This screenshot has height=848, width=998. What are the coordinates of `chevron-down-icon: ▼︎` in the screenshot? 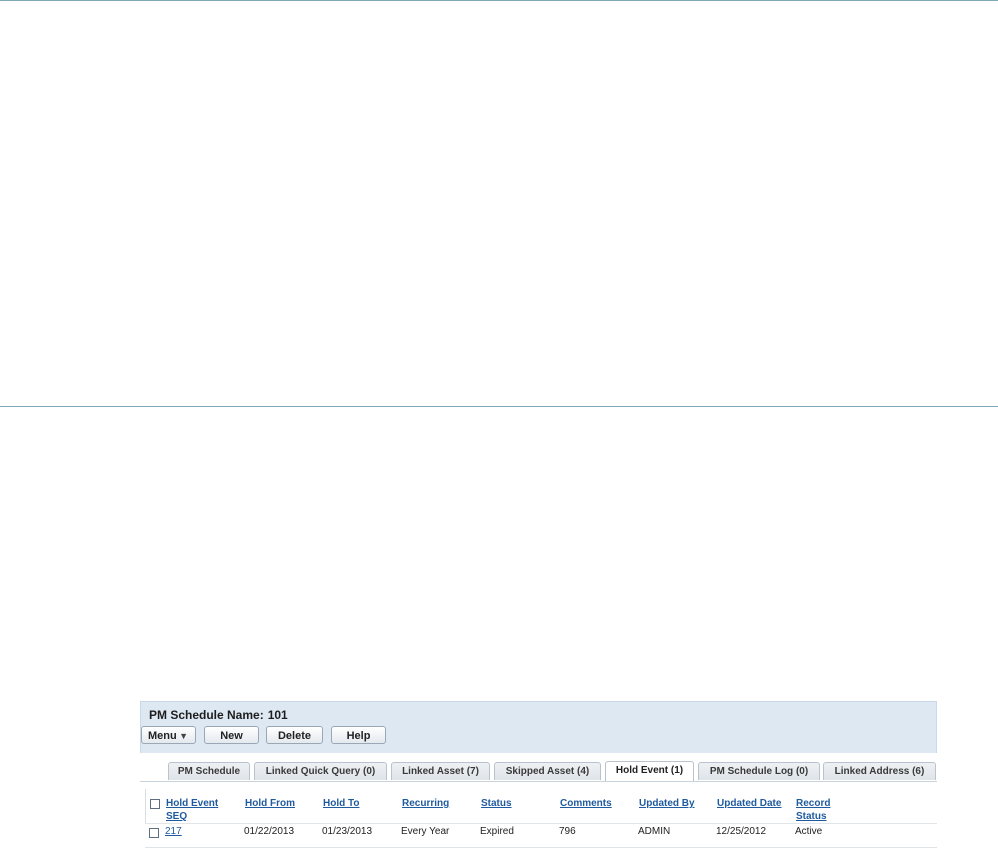 It's located at (183, 736).